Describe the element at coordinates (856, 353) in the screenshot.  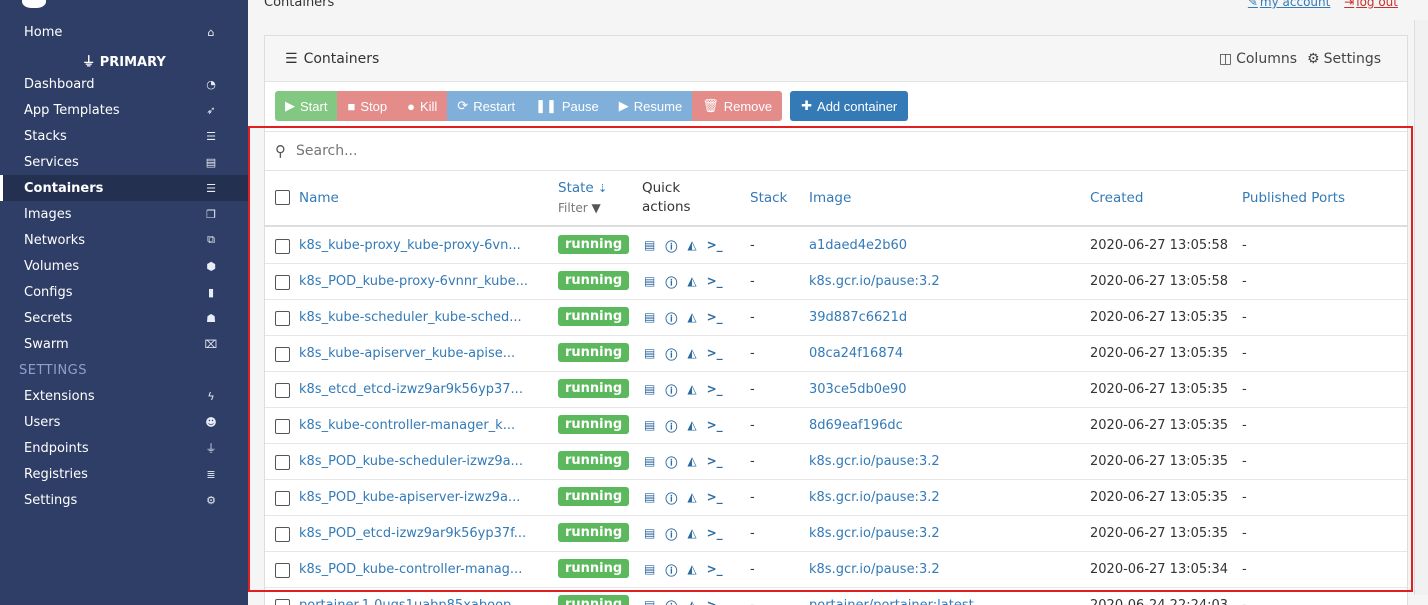
I see `image-link: 08ca24f16874` at that location.